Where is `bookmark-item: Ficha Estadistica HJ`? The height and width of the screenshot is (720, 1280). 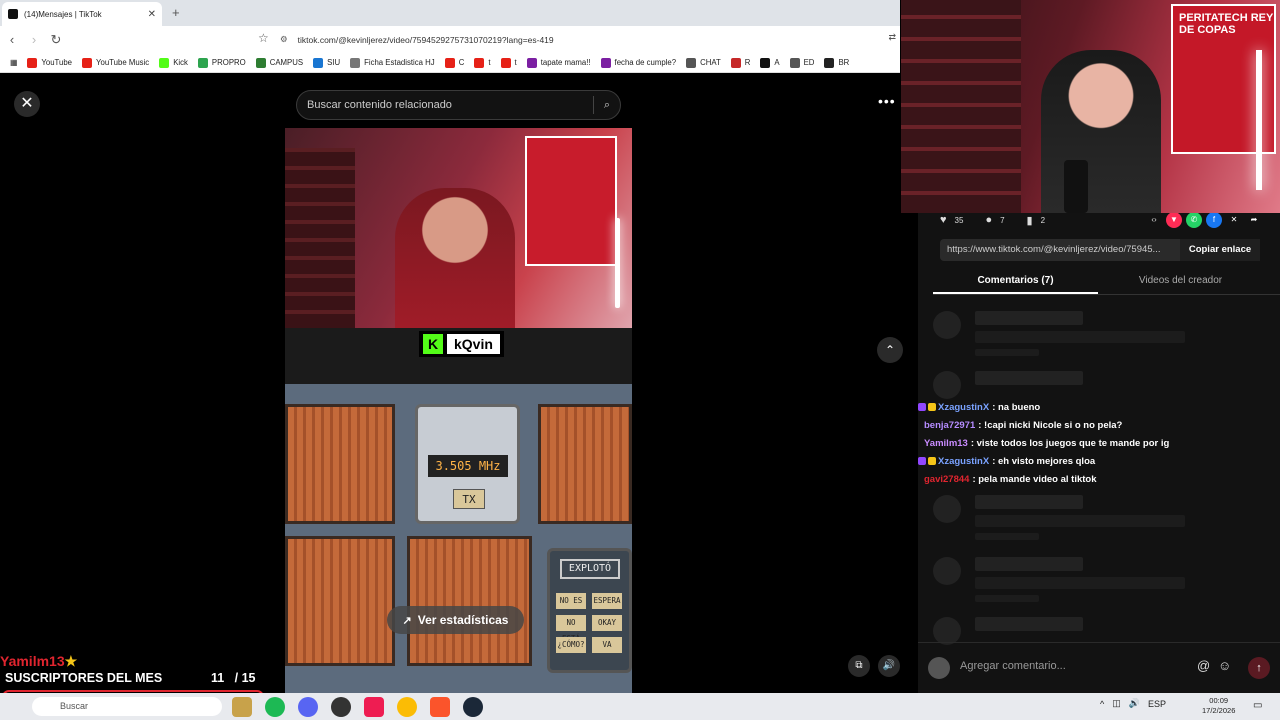
bookmark-item: Ficha Estadistica HJ is located at coordinates (392, 62).